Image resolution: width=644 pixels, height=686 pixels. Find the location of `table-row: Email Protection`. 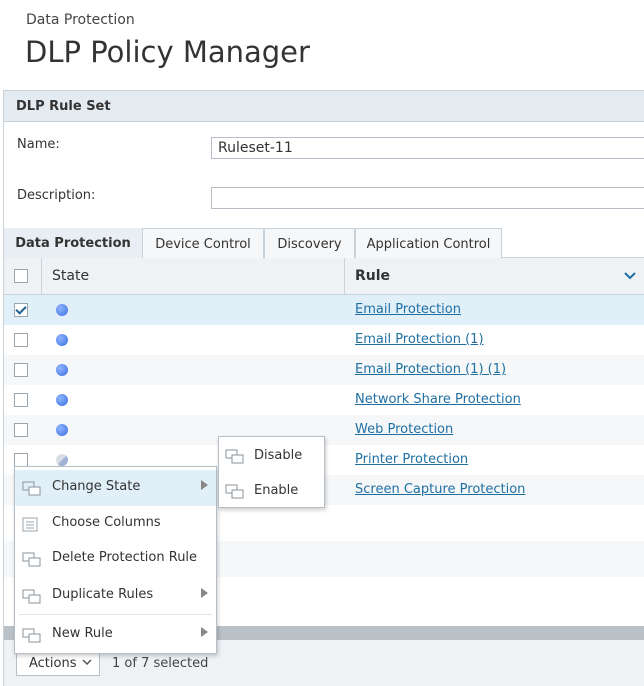

table-row: Email Protection is located at coordinates (324, 310).